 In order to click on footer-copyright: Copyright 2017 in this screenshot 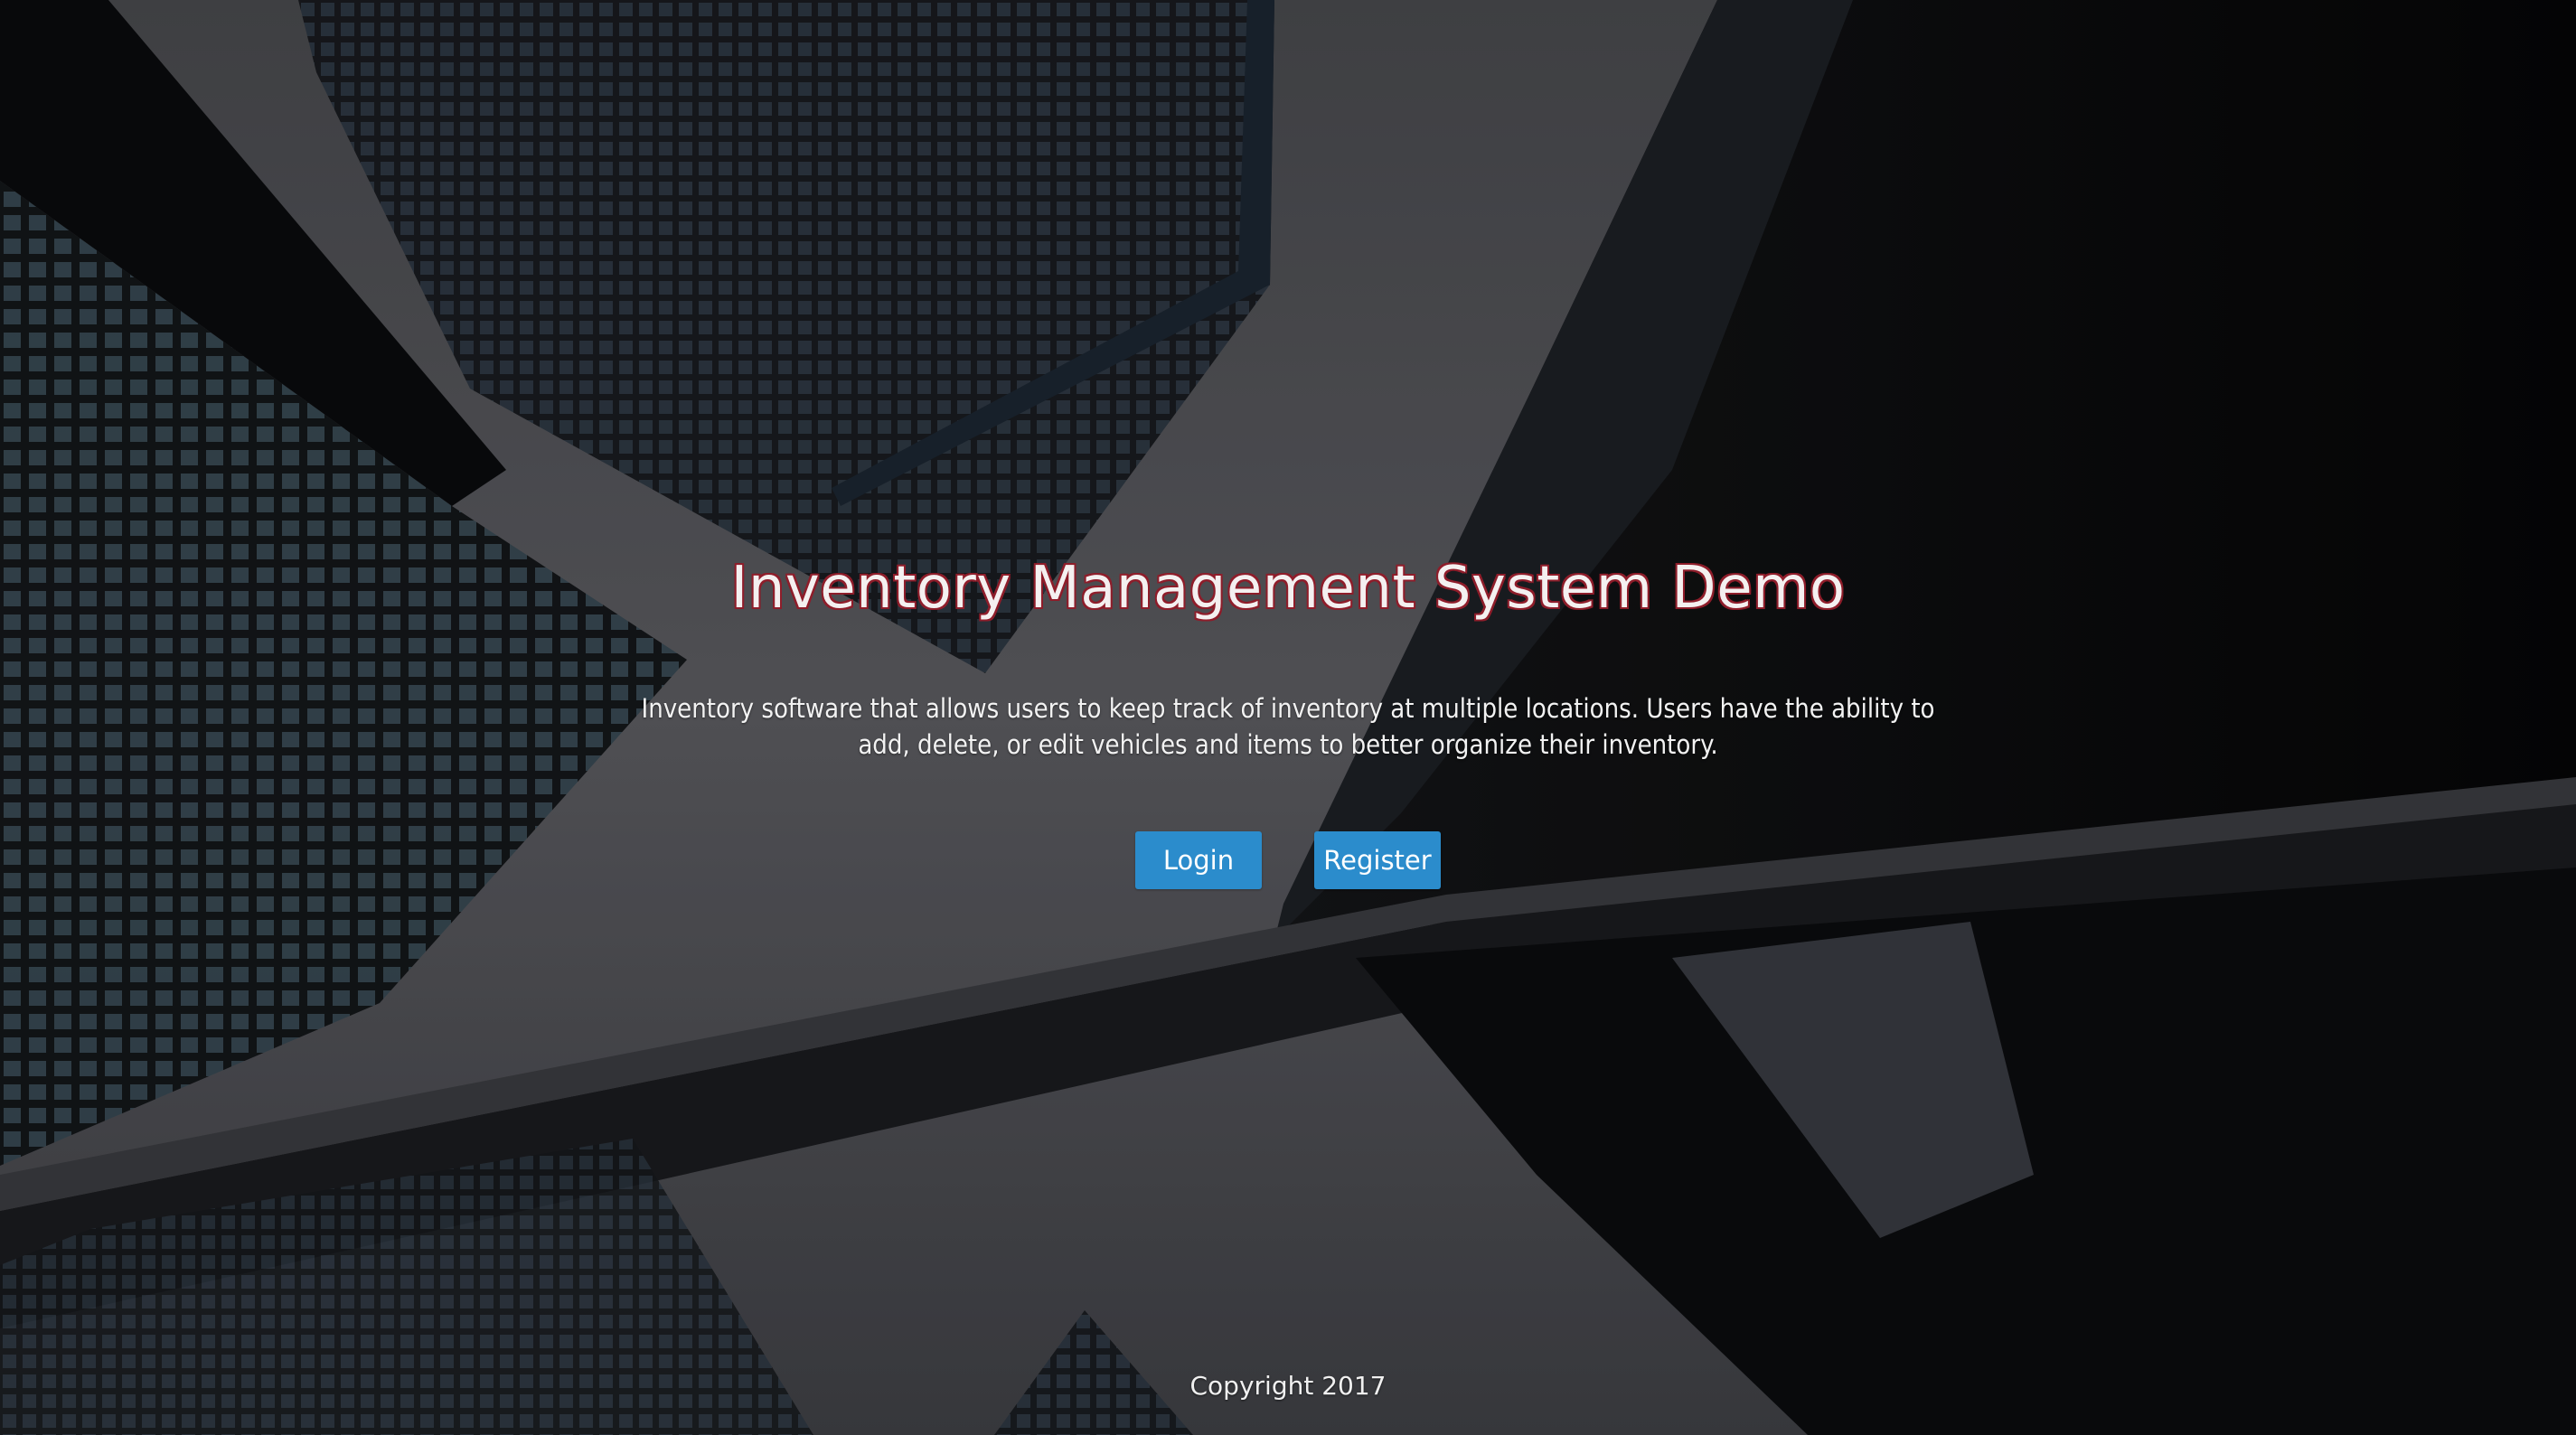, I will do `click(1288, 1386)`.